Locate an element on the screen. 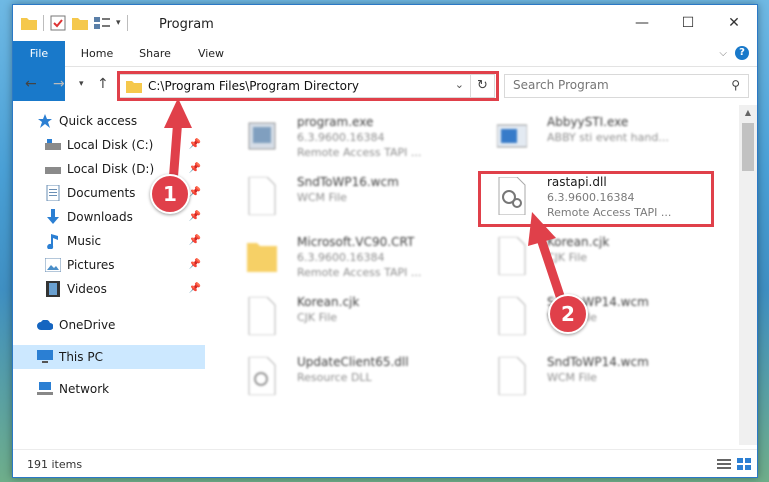  file-item: SndToWP16.wcm WCM File is located at coordinates (342, 199).